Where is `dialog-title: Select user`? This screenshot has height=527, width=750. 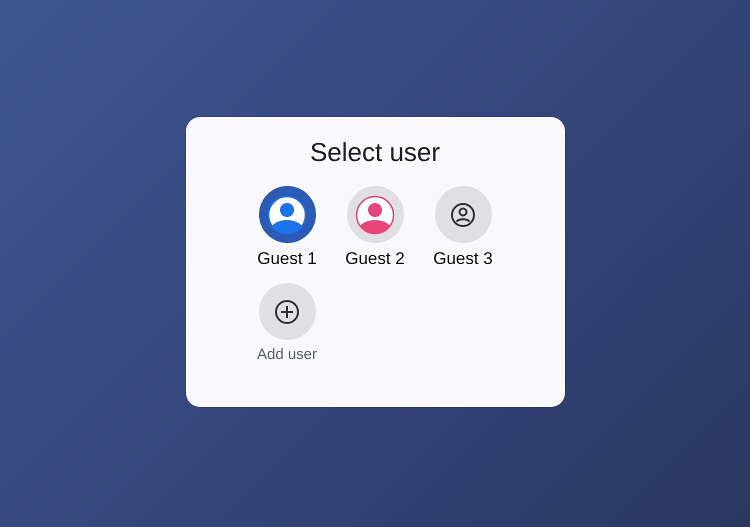
dialog-title: Select user is located at coordinates (375, 152).